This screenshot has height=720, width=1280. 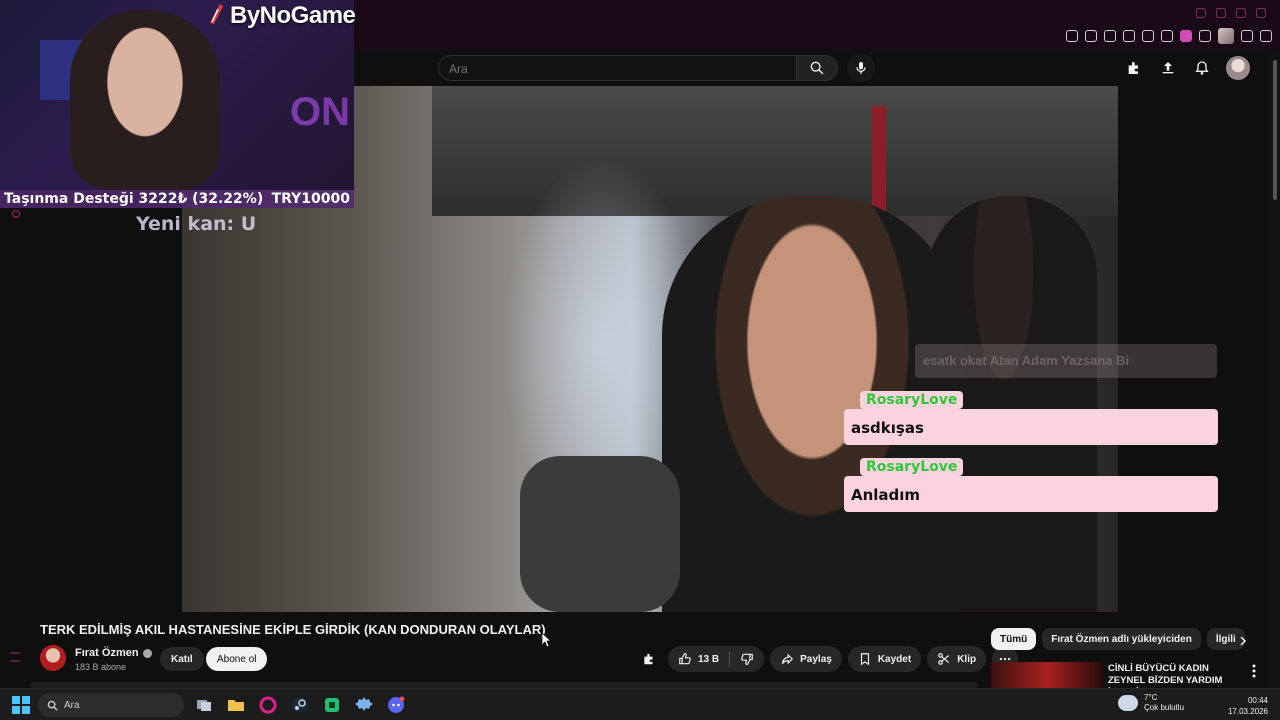 I want to click on clip-label: Klip, so click(x=967, y=659).